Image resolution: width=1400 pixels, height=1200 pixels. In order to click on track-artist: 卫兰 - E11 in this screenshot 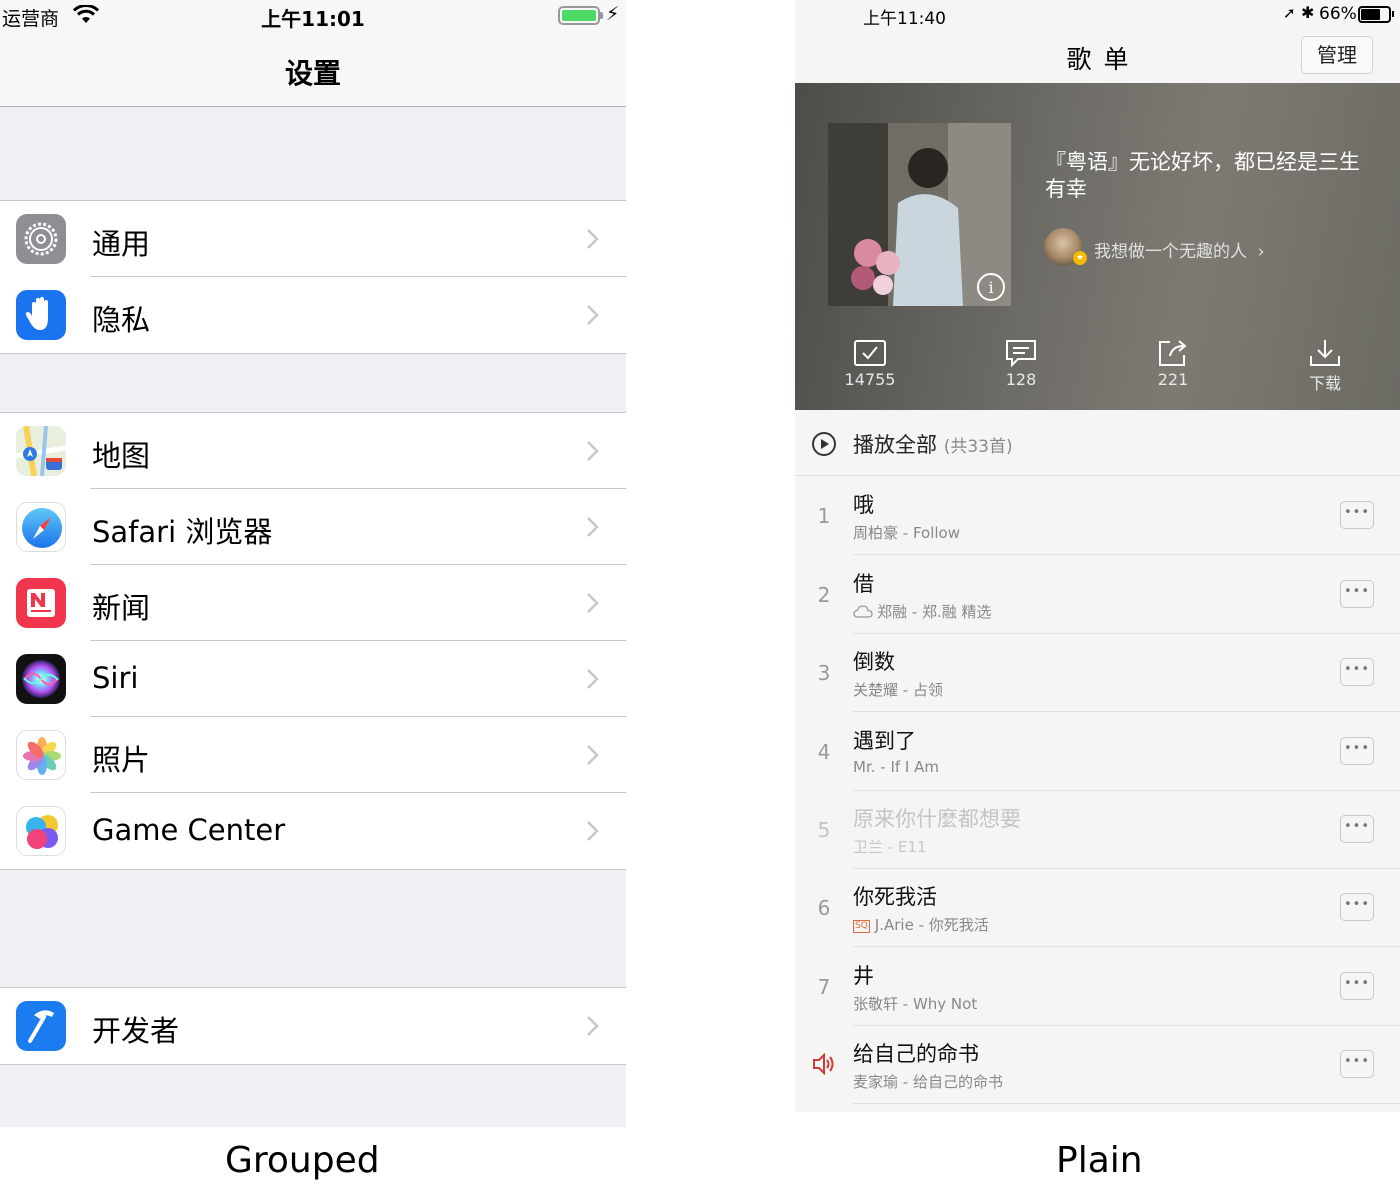, I will do `click(890, 847)`.